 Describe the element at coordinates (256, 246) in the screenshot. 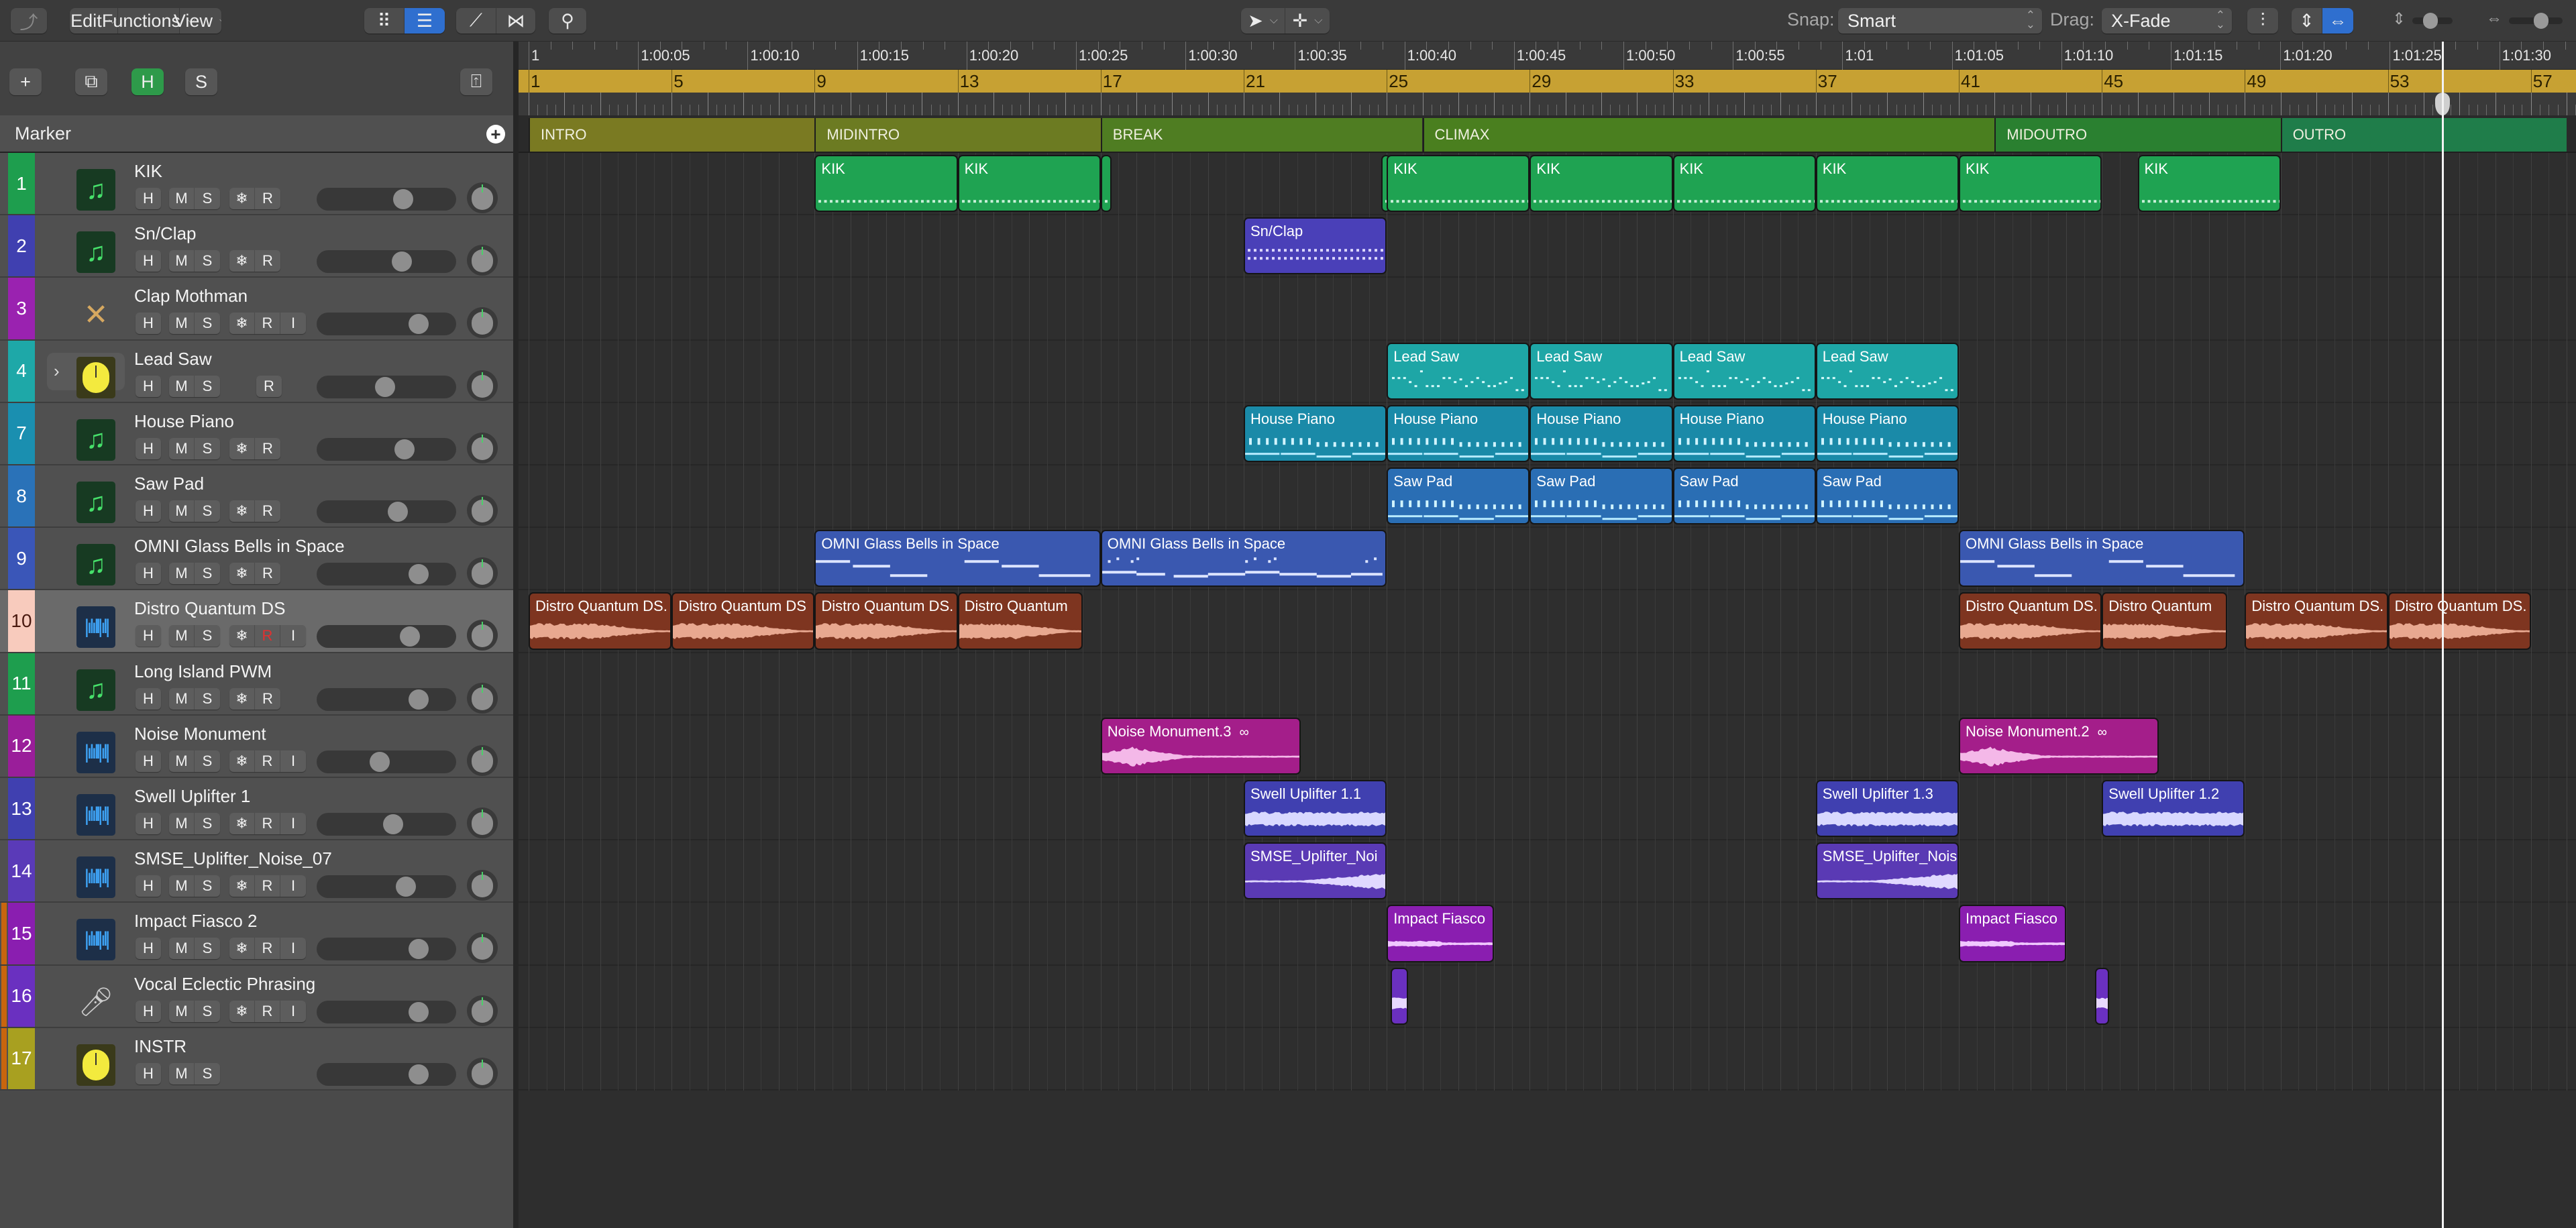

I see `track-header-2: 2 ♫ Sn/Clap H M S ❄ R` at that location.